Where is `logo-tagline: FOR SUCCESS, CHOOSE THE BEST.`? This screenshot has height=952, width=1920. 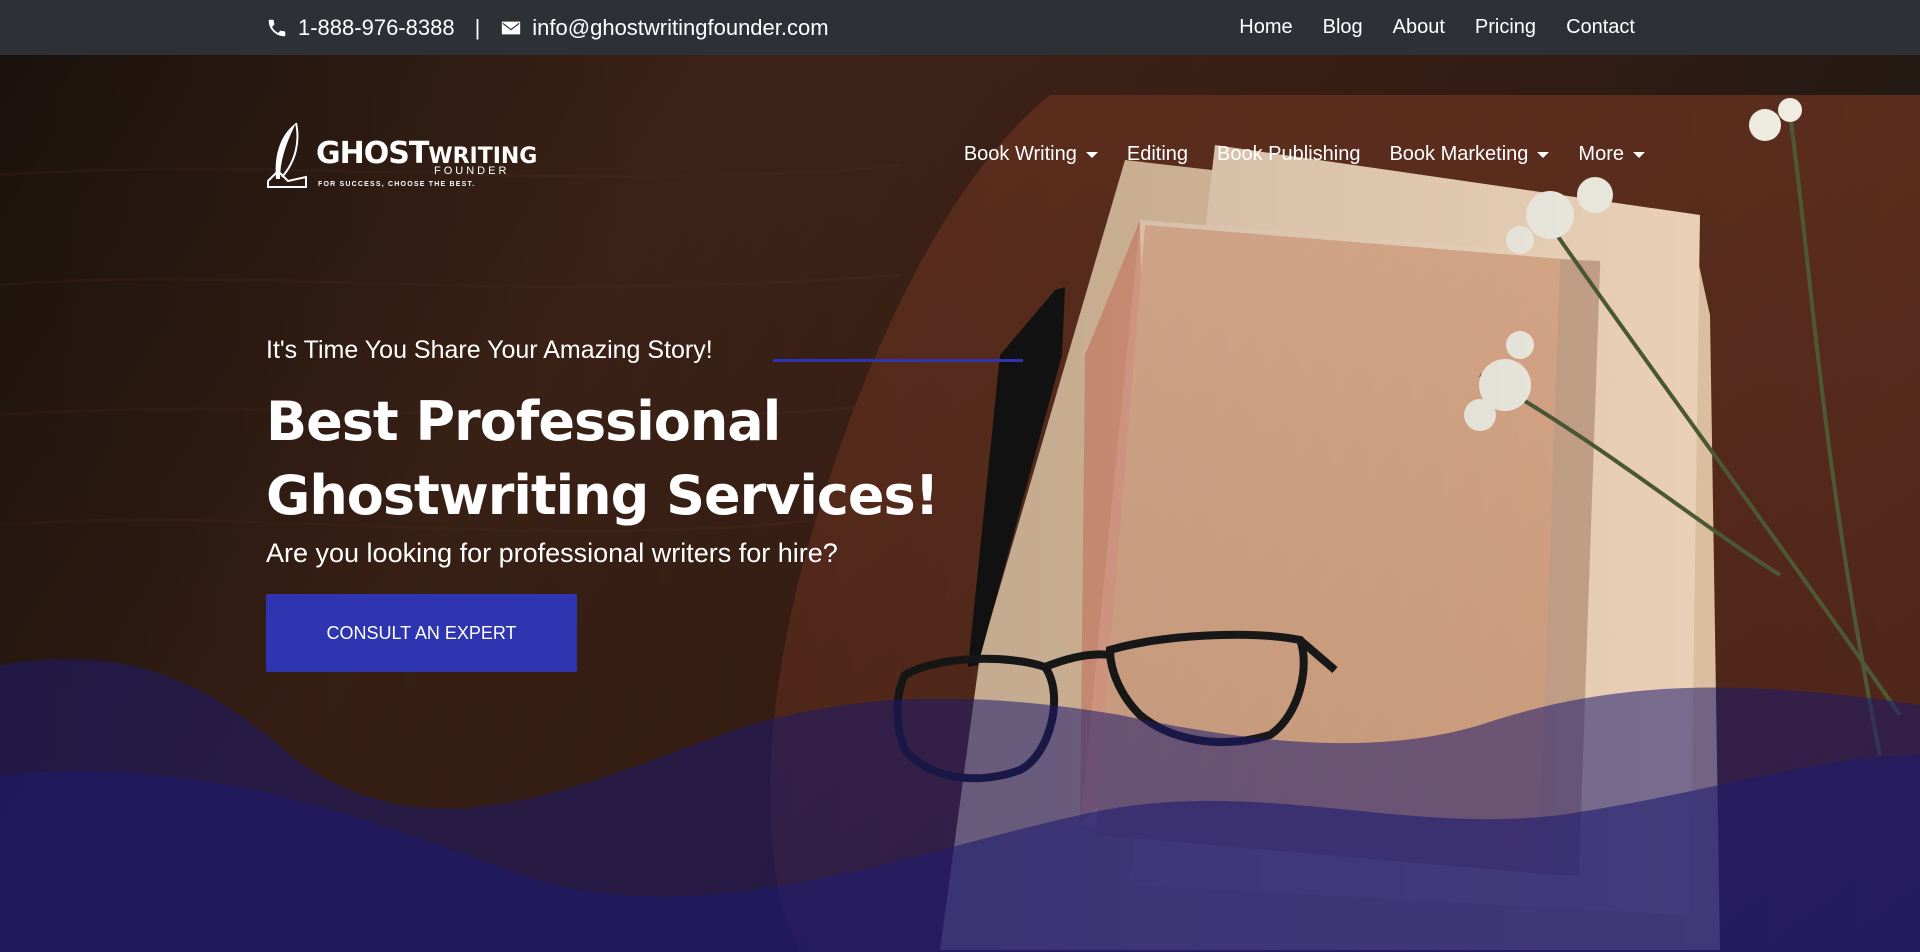 logo-tagline: FOR SUCCESS, CHOOSE THE BEST. is located at coordinates (397, 184).